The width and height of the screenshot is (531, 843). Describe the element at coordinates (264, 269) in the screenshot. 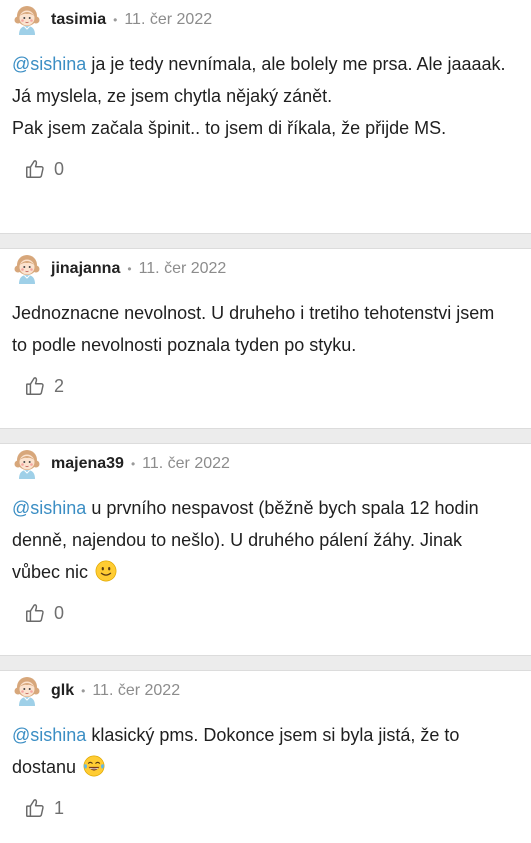

I see `comment-header: jinajanna • 11. čer 2022` at that location.